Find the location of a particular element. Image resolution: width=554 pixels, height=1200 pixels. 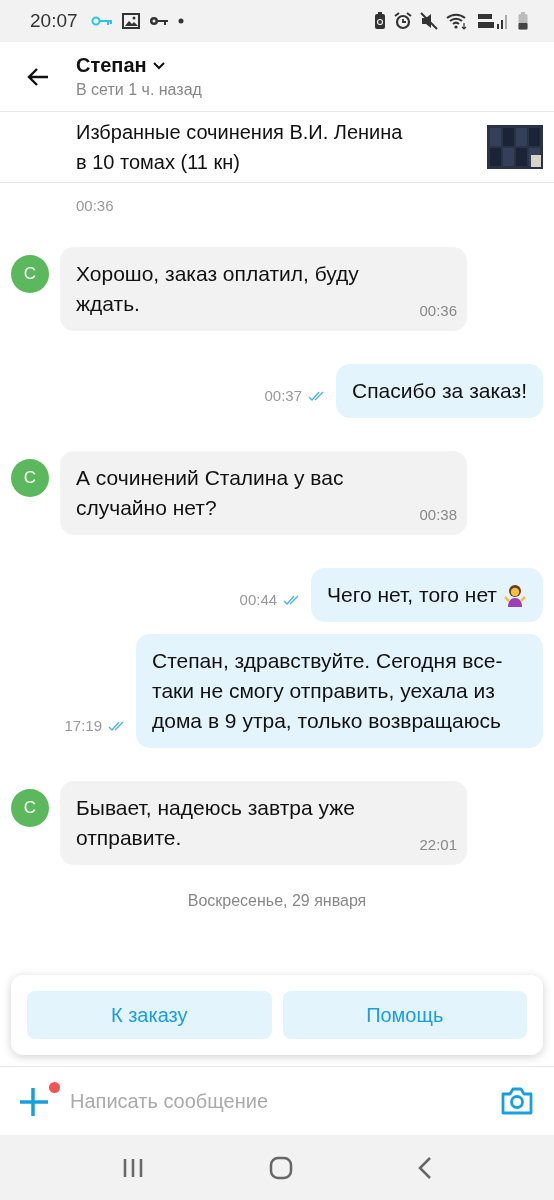

camera-icon is located at coordinates (517, 1101).